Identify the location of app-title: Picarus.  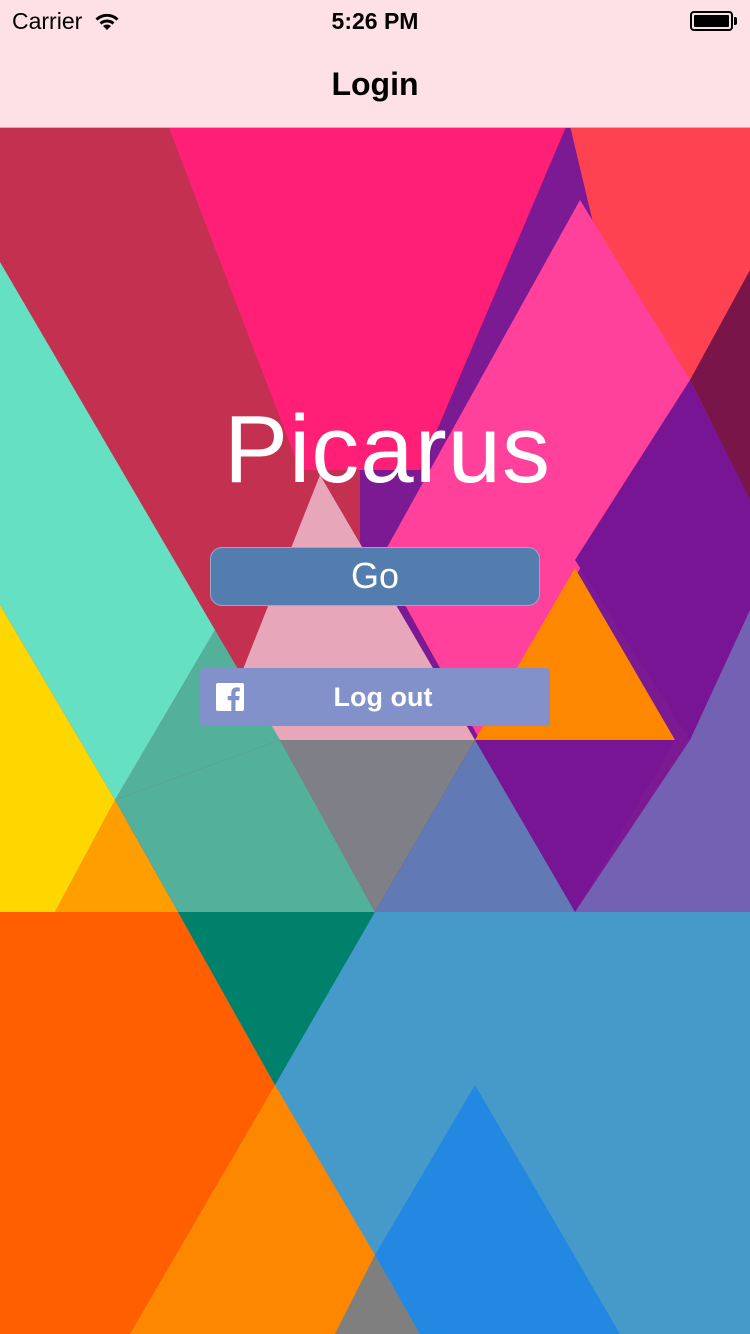
(387, 449).